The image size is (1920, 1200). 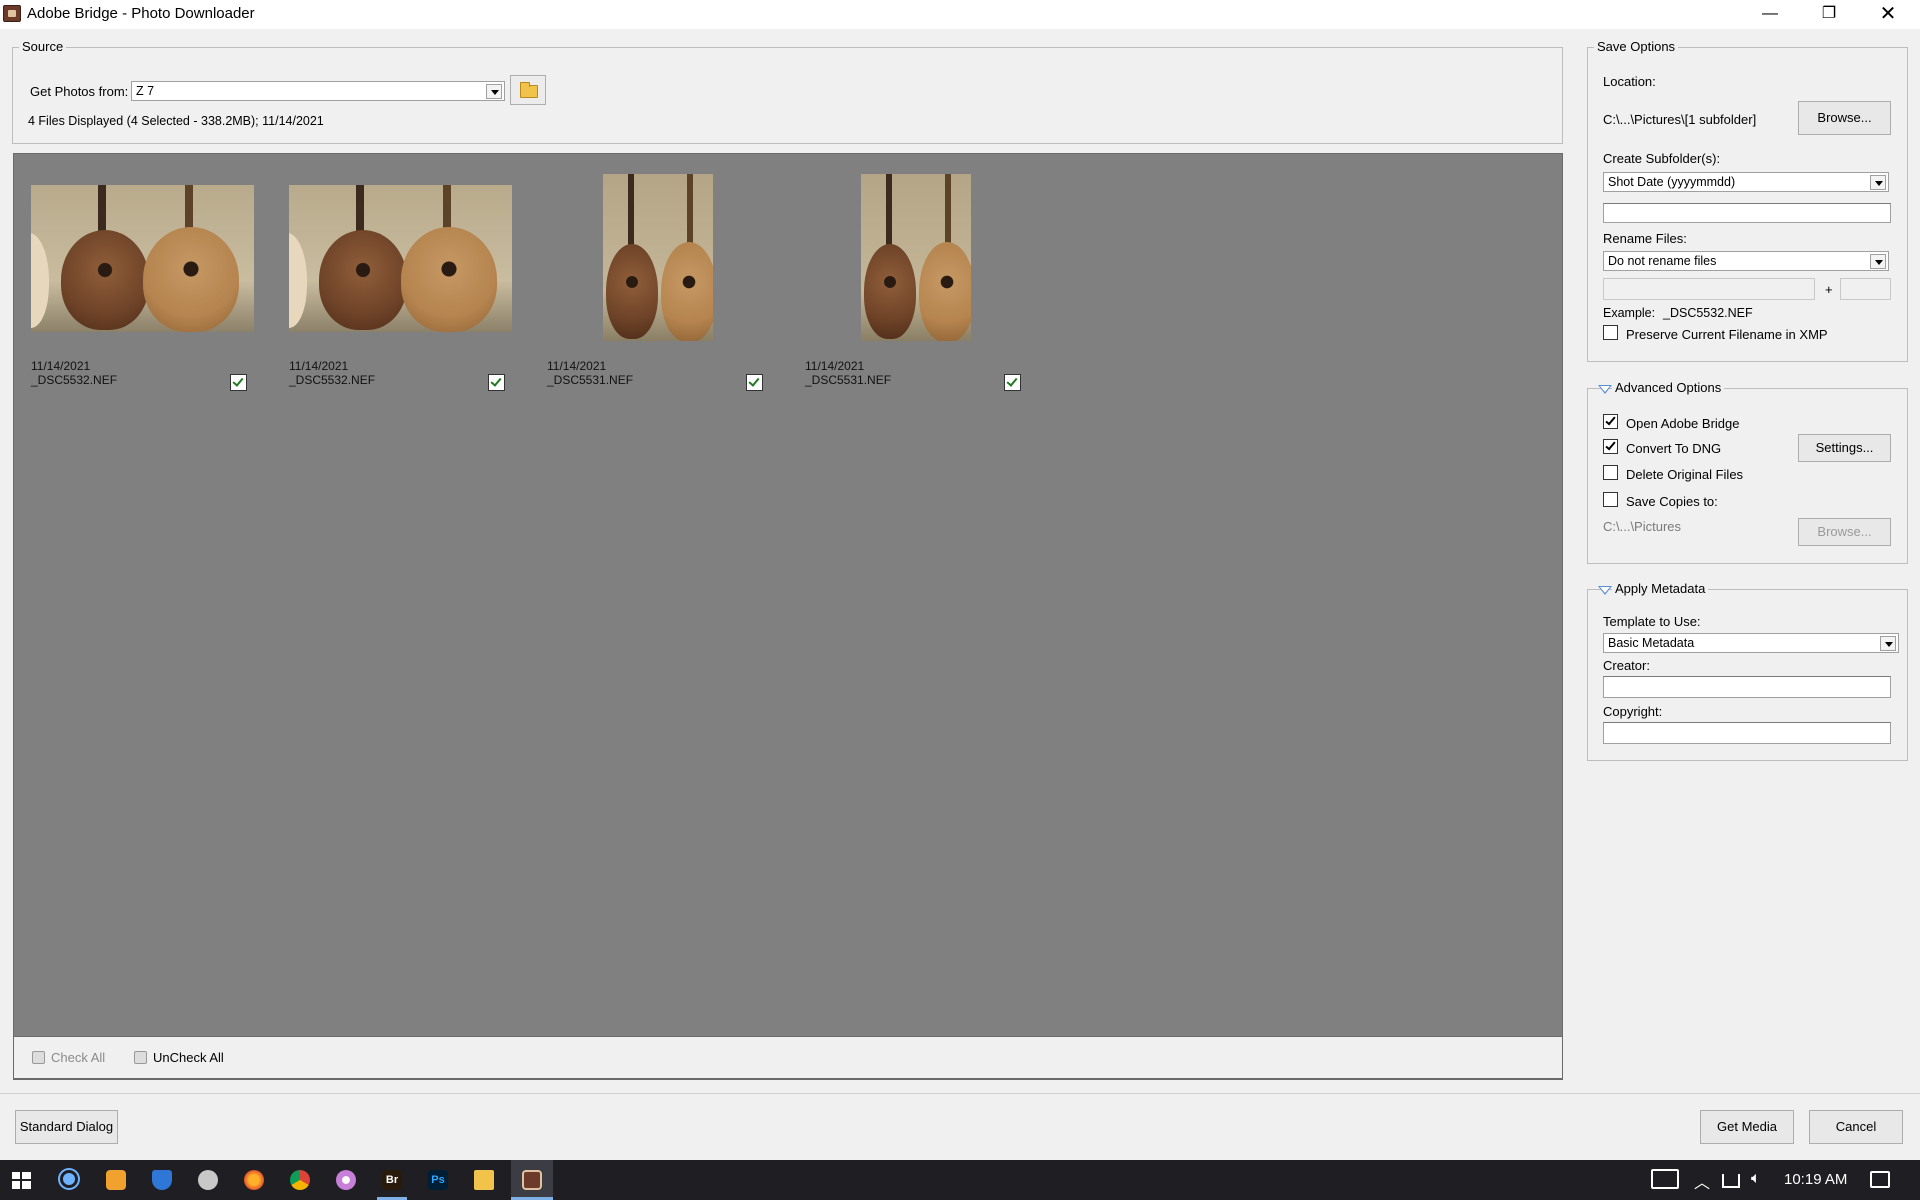 I want to click on standard-dialog-button: Standard Dialog, so click(x=66, y=1127).